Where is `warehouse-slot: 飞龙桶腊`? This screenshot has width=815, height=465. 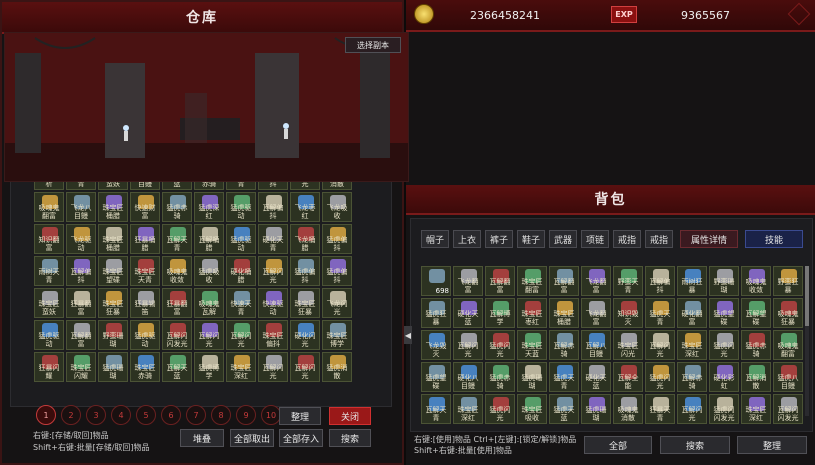
warehouse-slot: 飞龙桶腊 is located at coordinates (305, 239).